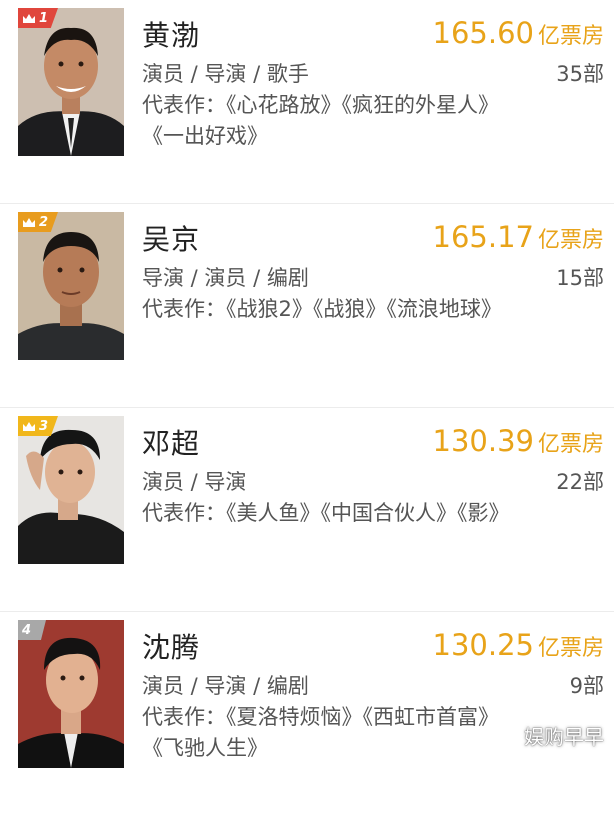 The image size is (614, 816). I want to click on avatar: 4, so click(71, 694).